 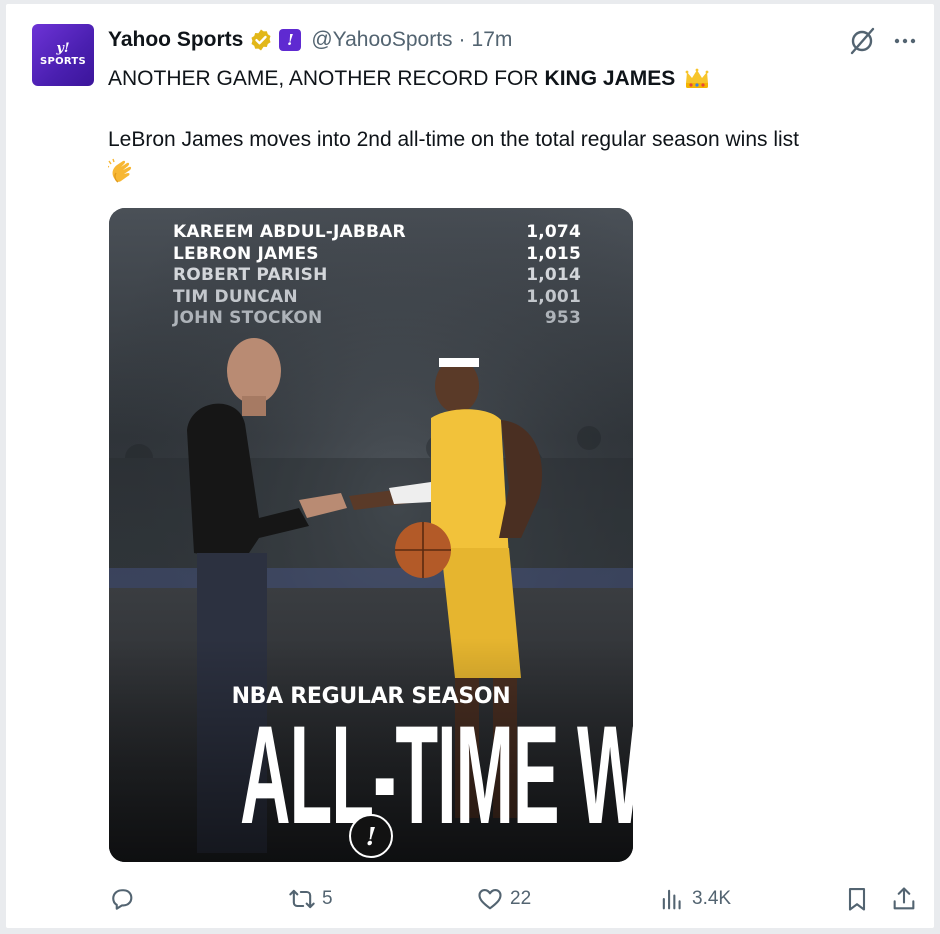 I want to click on bookmark-icon, so click(x=857, y=899).